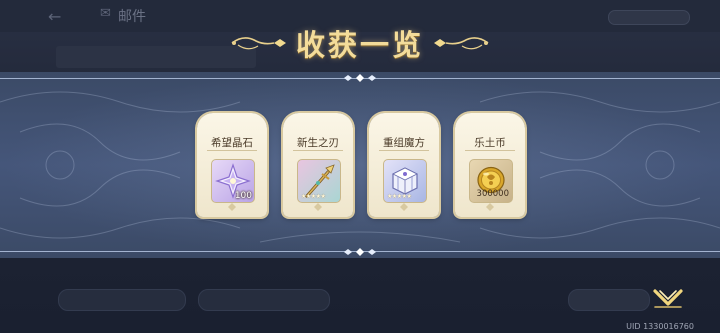 The image size is (720, 333). Describe the element at coordinates (243, 196) in the screenshot. I see `reward-count: 100` at that location.